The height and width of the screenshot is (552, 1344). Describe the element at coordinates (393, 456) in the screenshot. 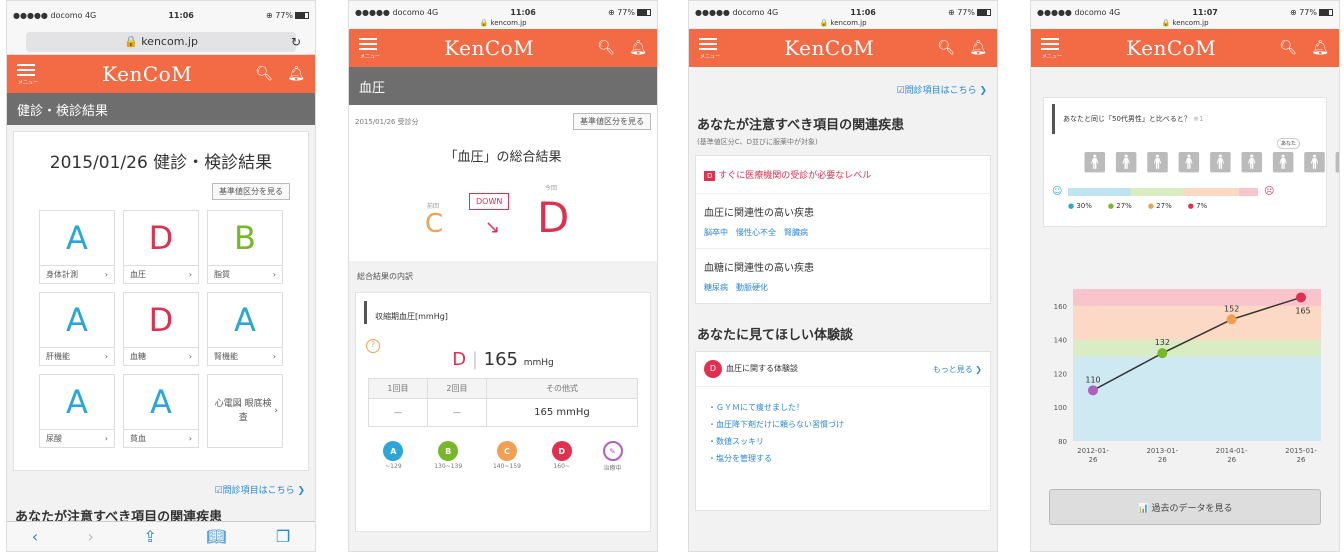

I see `legend-item: A ~129` at that location.